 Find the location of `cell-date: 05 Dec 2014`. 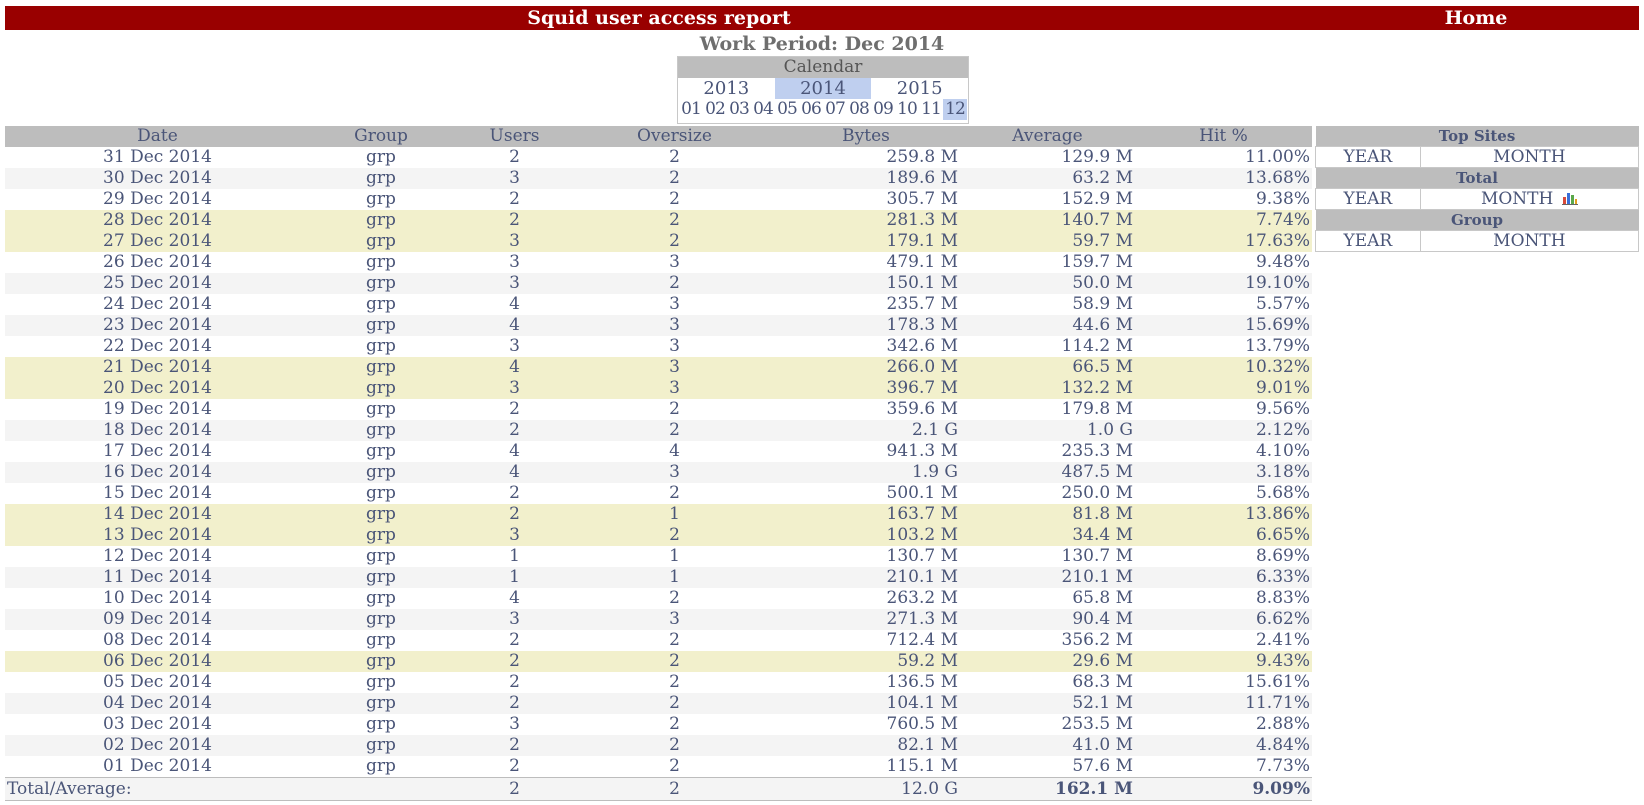

cell-date: 05 Dec 2014 is located at coordinates (157, 682).